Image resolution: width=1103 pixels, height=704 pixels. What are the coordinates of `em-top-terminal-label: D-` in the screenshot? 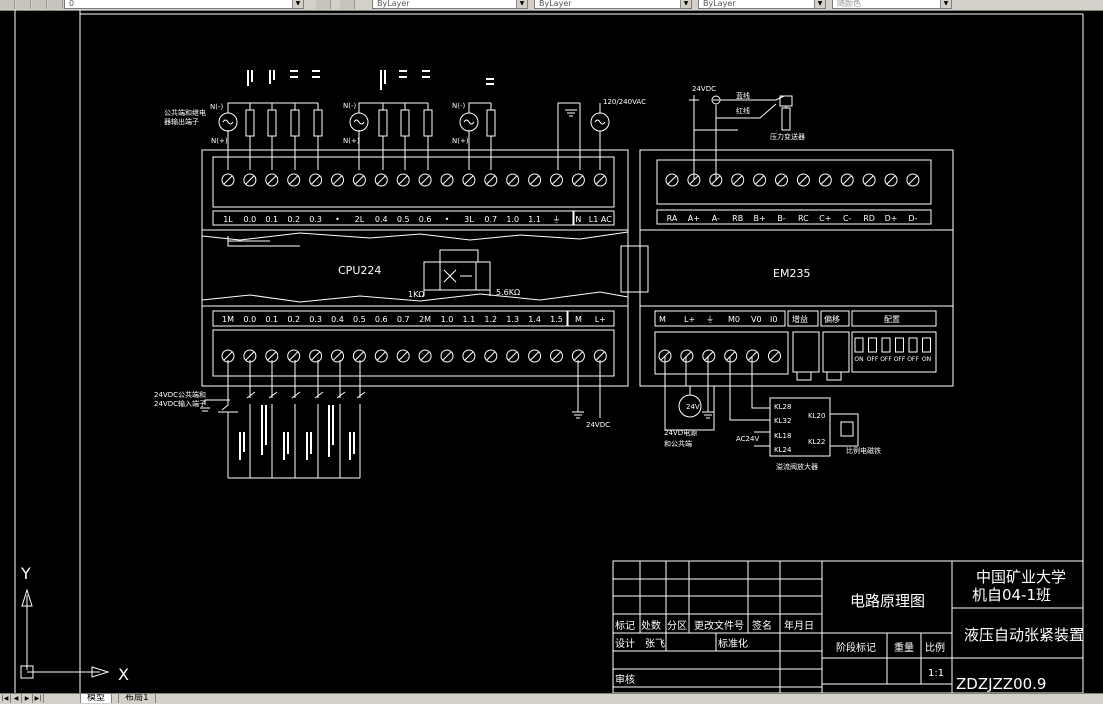 It's located at (912, 218).